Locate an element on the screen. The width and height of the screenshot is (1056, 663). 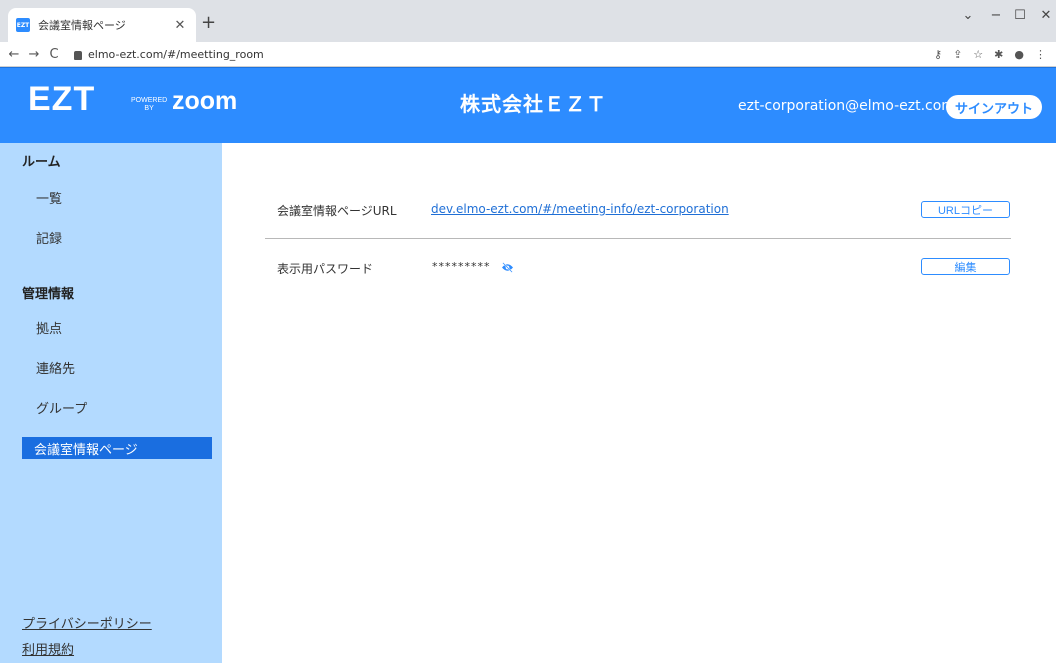
user-email: ezt-corporation@elmo-ezt.com is located at coordinates (846, 106).